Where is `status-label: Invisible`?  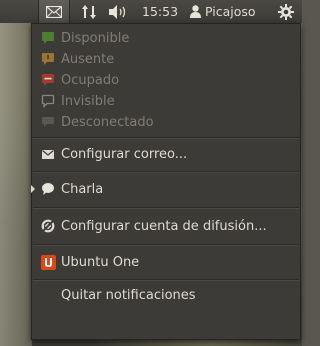
status-label: Invisible is located at coordinates (88, 101).